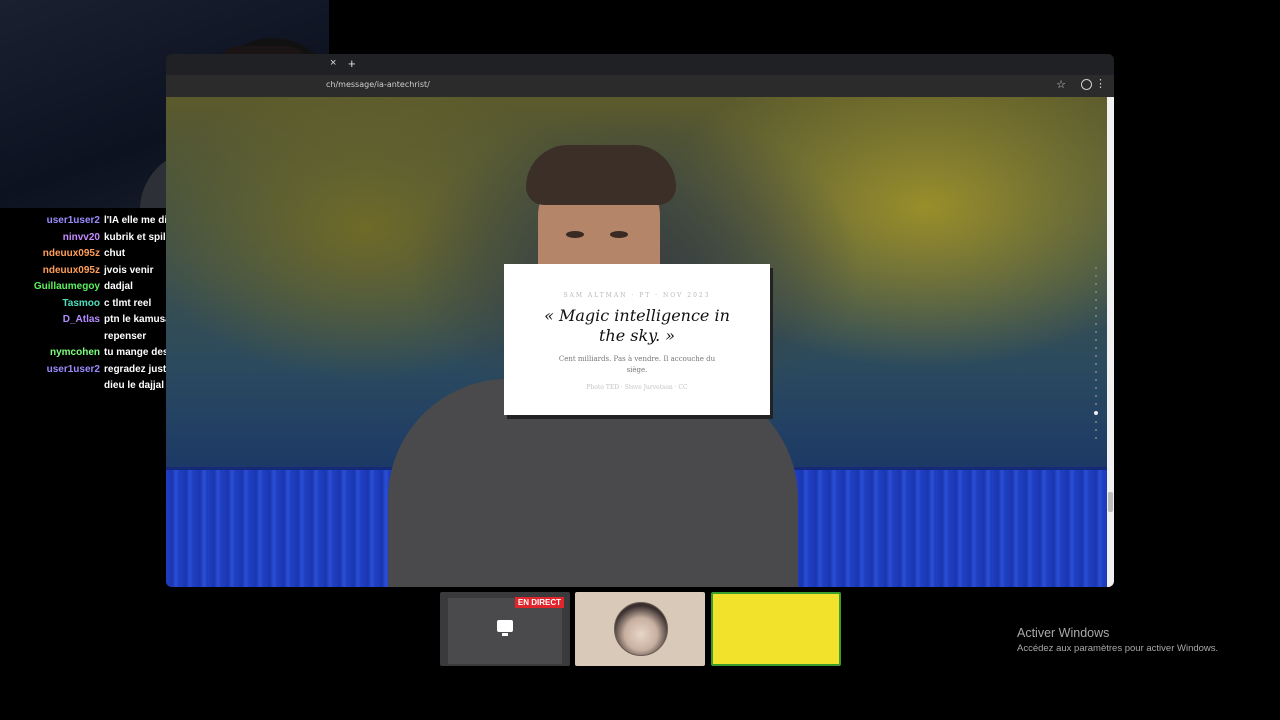 This screenshot has height=720, width=1280. What do you see at coordinates (1086, 84) in the screenshot?
I see `profile-icon` at bounding box center [1086, 84].